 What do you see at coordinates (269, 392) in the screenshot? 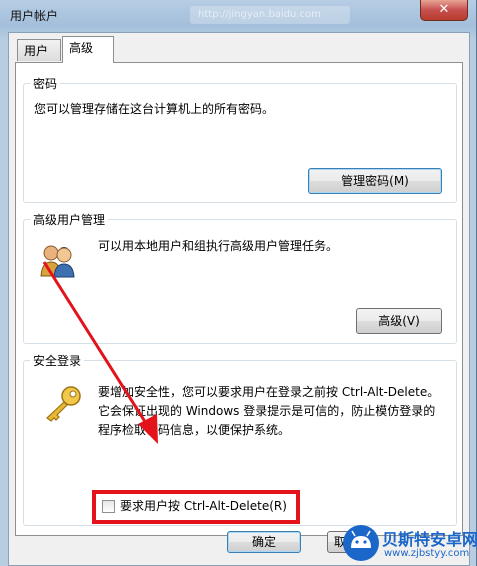
I see `secure-logon-line-1: 要增加安全性，您可以要求用户在登录之前按 Ctrl-Alt-Delete。` at bounding box center [269, 392].